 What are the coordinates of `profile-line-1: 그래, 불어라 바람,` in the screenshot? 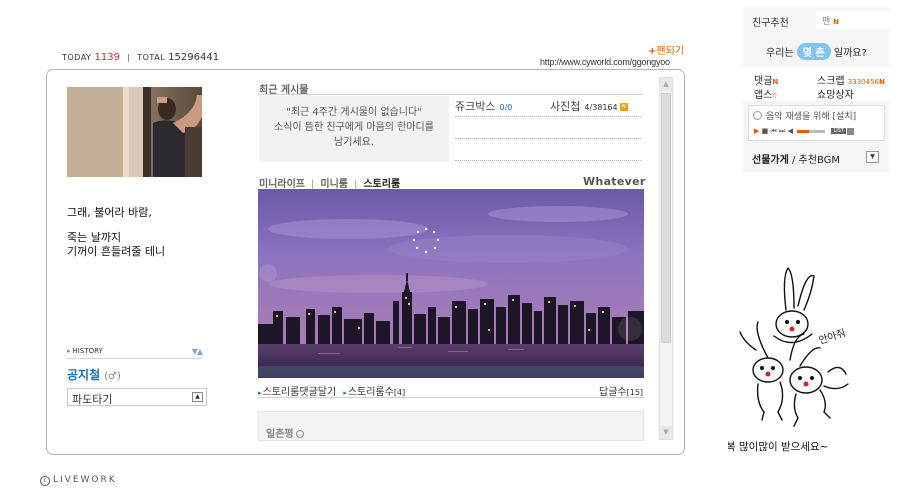 It's located at (109, 212).